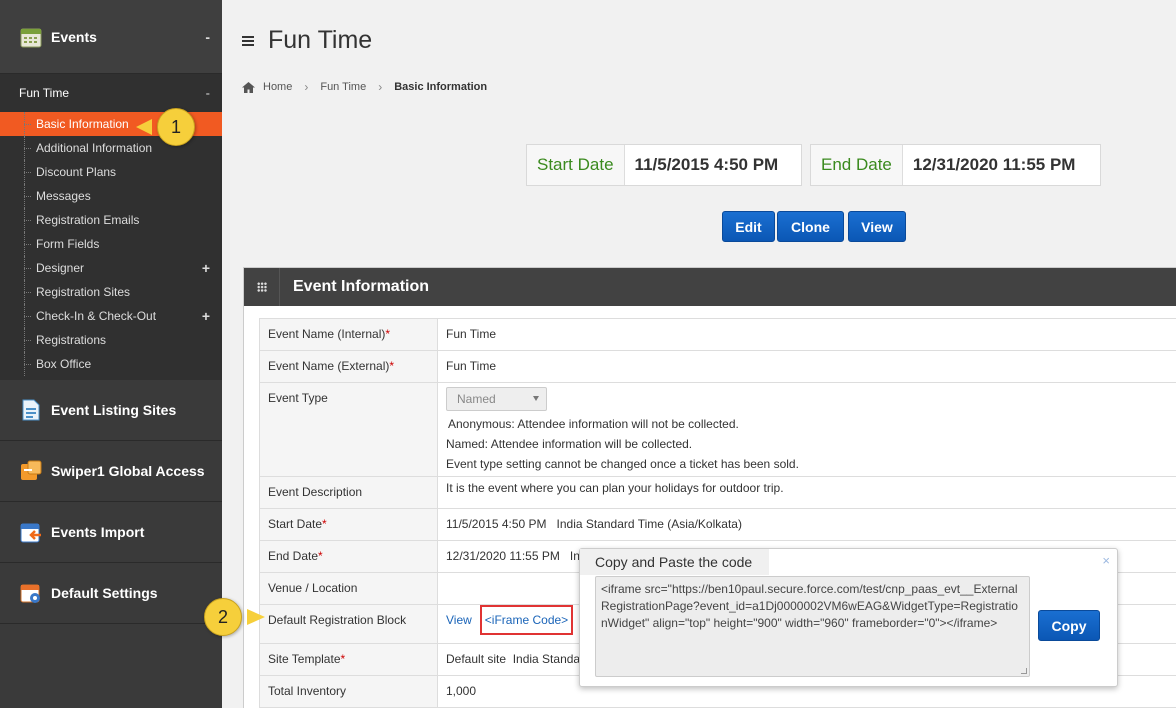 This screenshot has height=708, width=1176. I want to click on sidebar-item-box-office: Box Office, so click(111, 364).